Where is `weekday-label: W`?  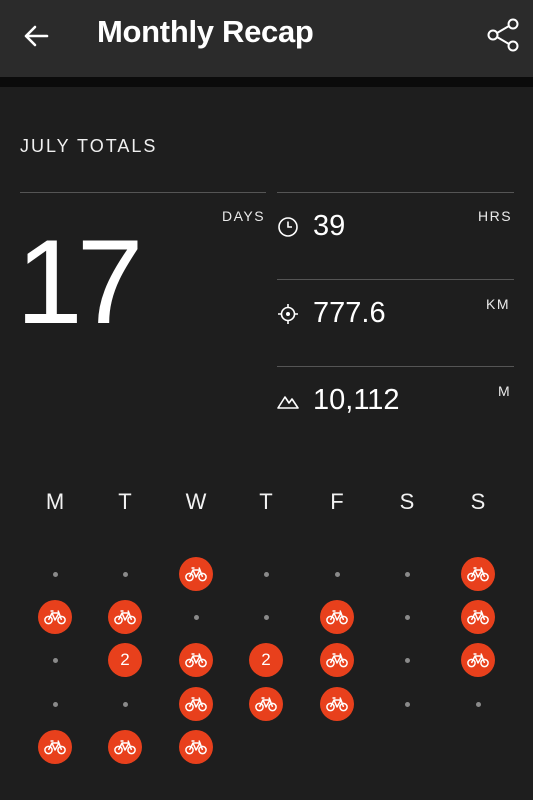
weekday-label: W is located at coordinates (196, 501).